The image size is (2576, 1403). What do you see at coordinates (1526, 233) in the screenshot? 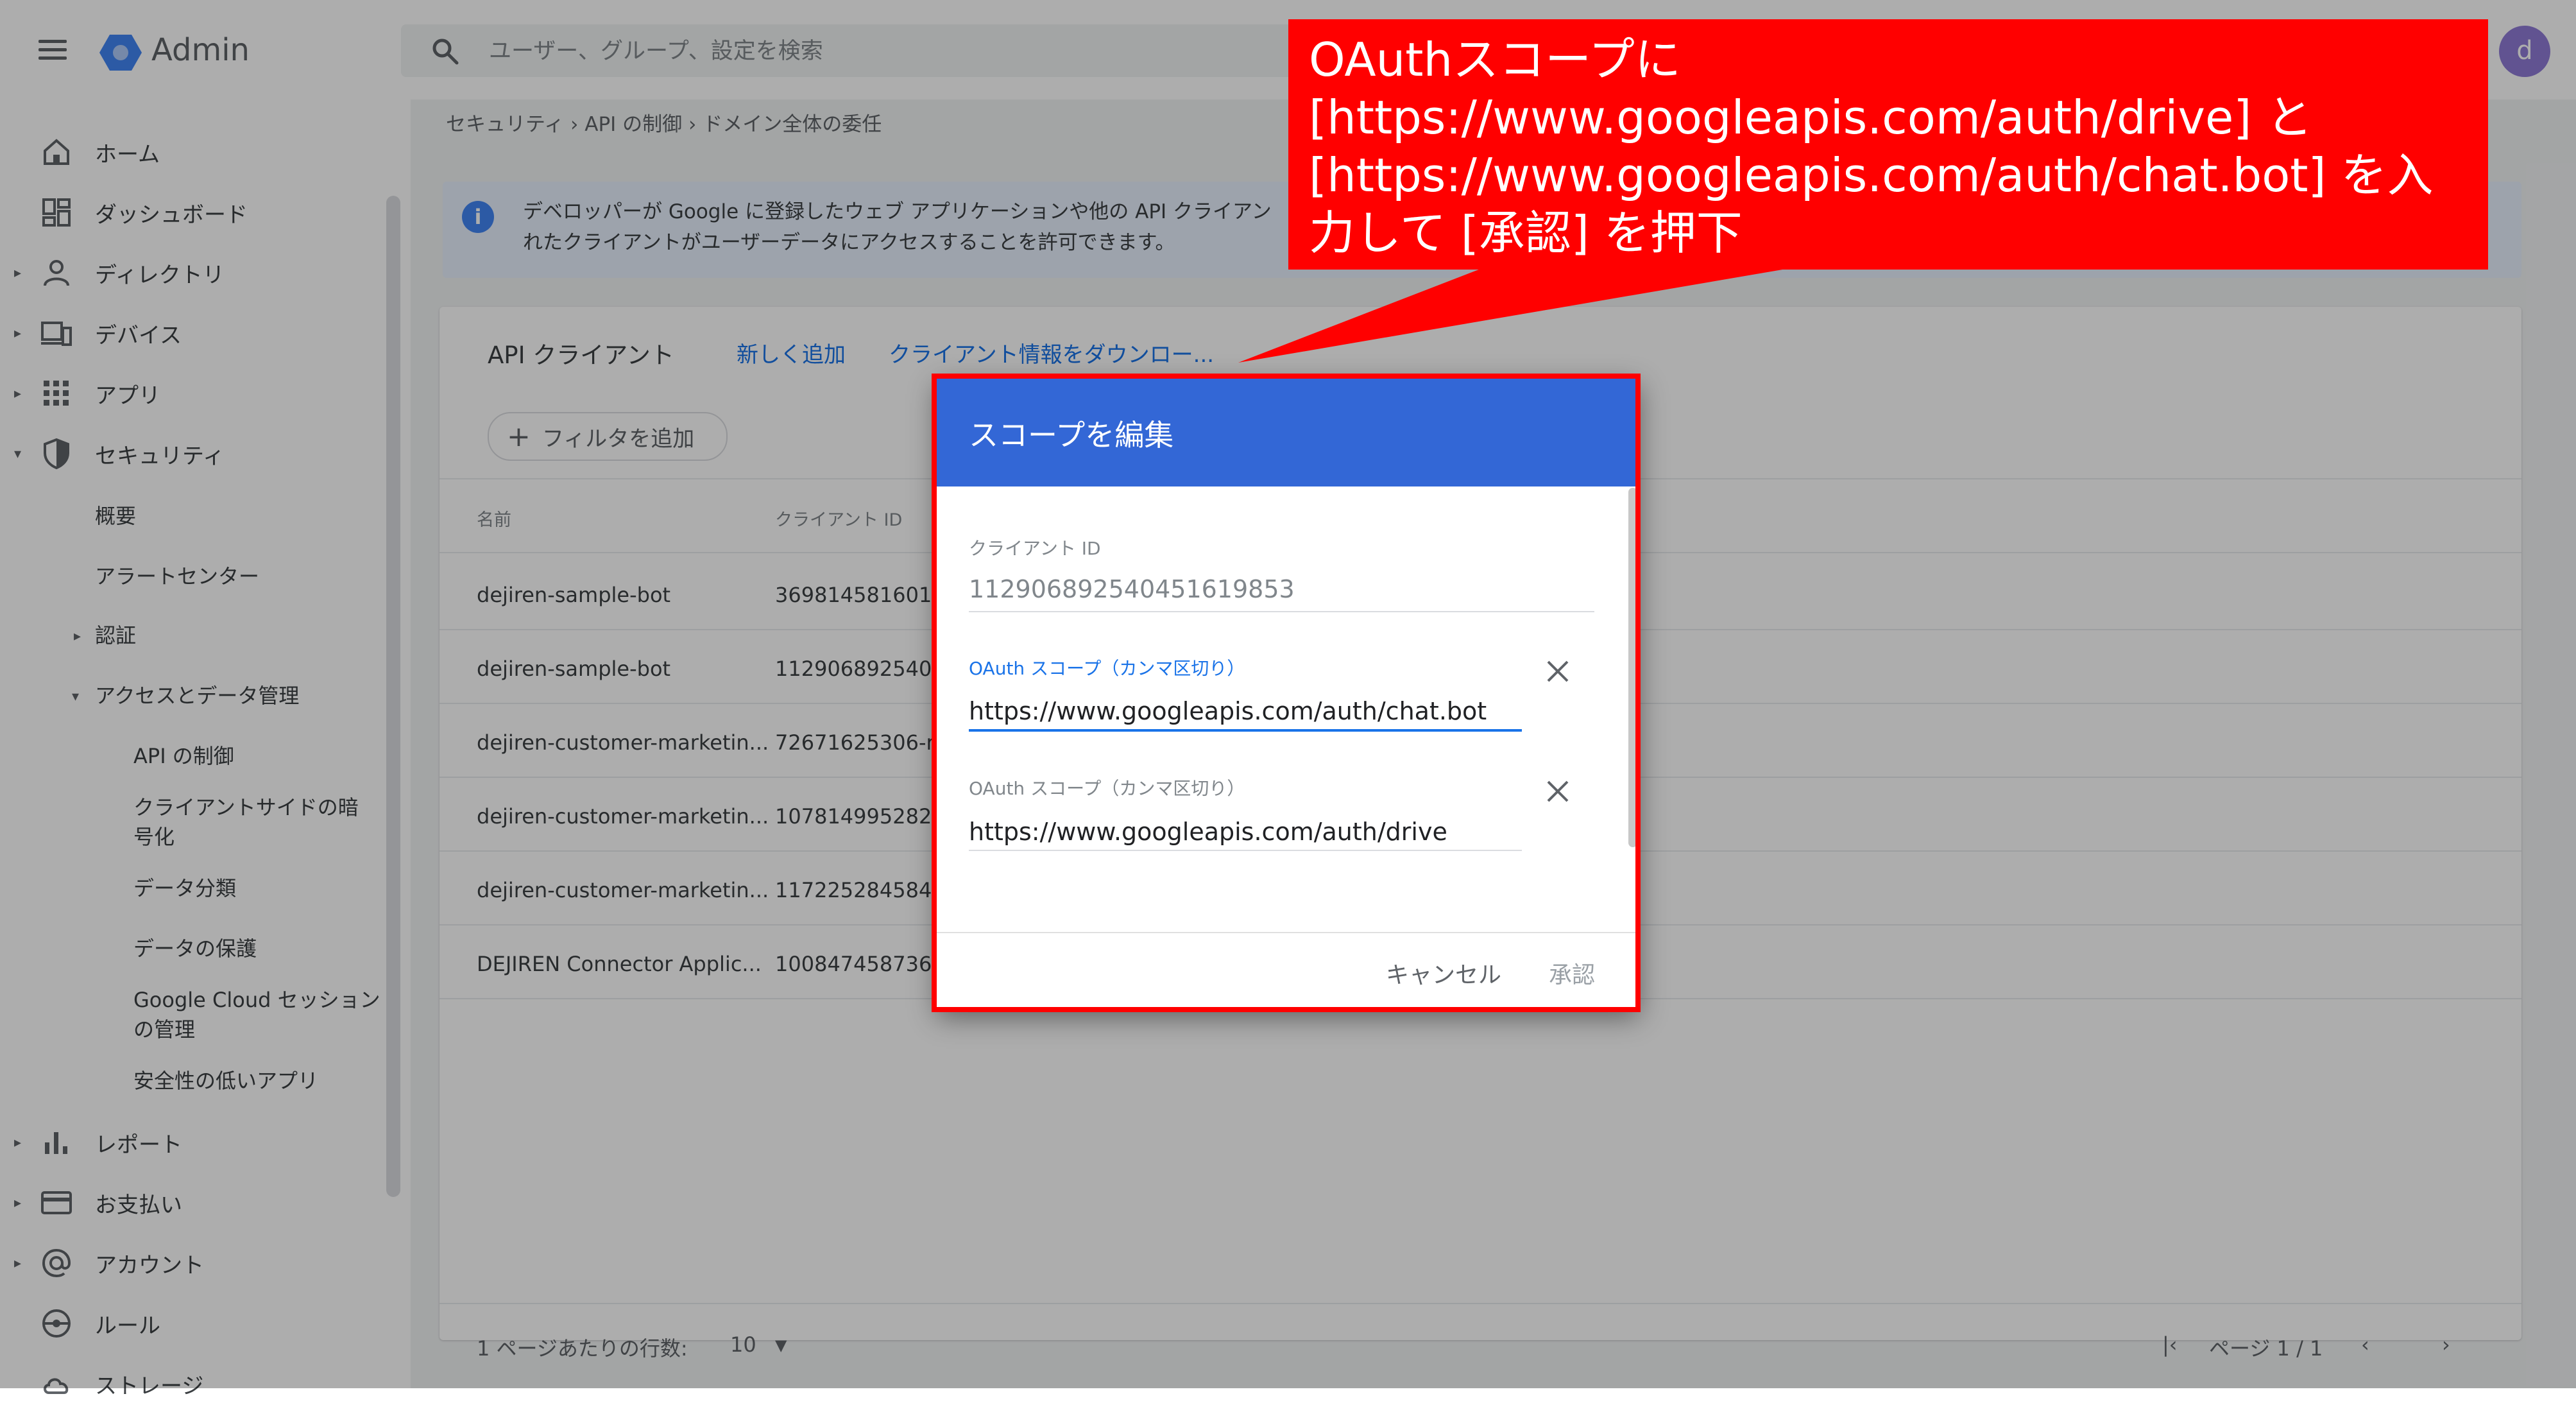
I see `annotation-line: 力して [承認] を押下` at bounding box center [1526, 233].